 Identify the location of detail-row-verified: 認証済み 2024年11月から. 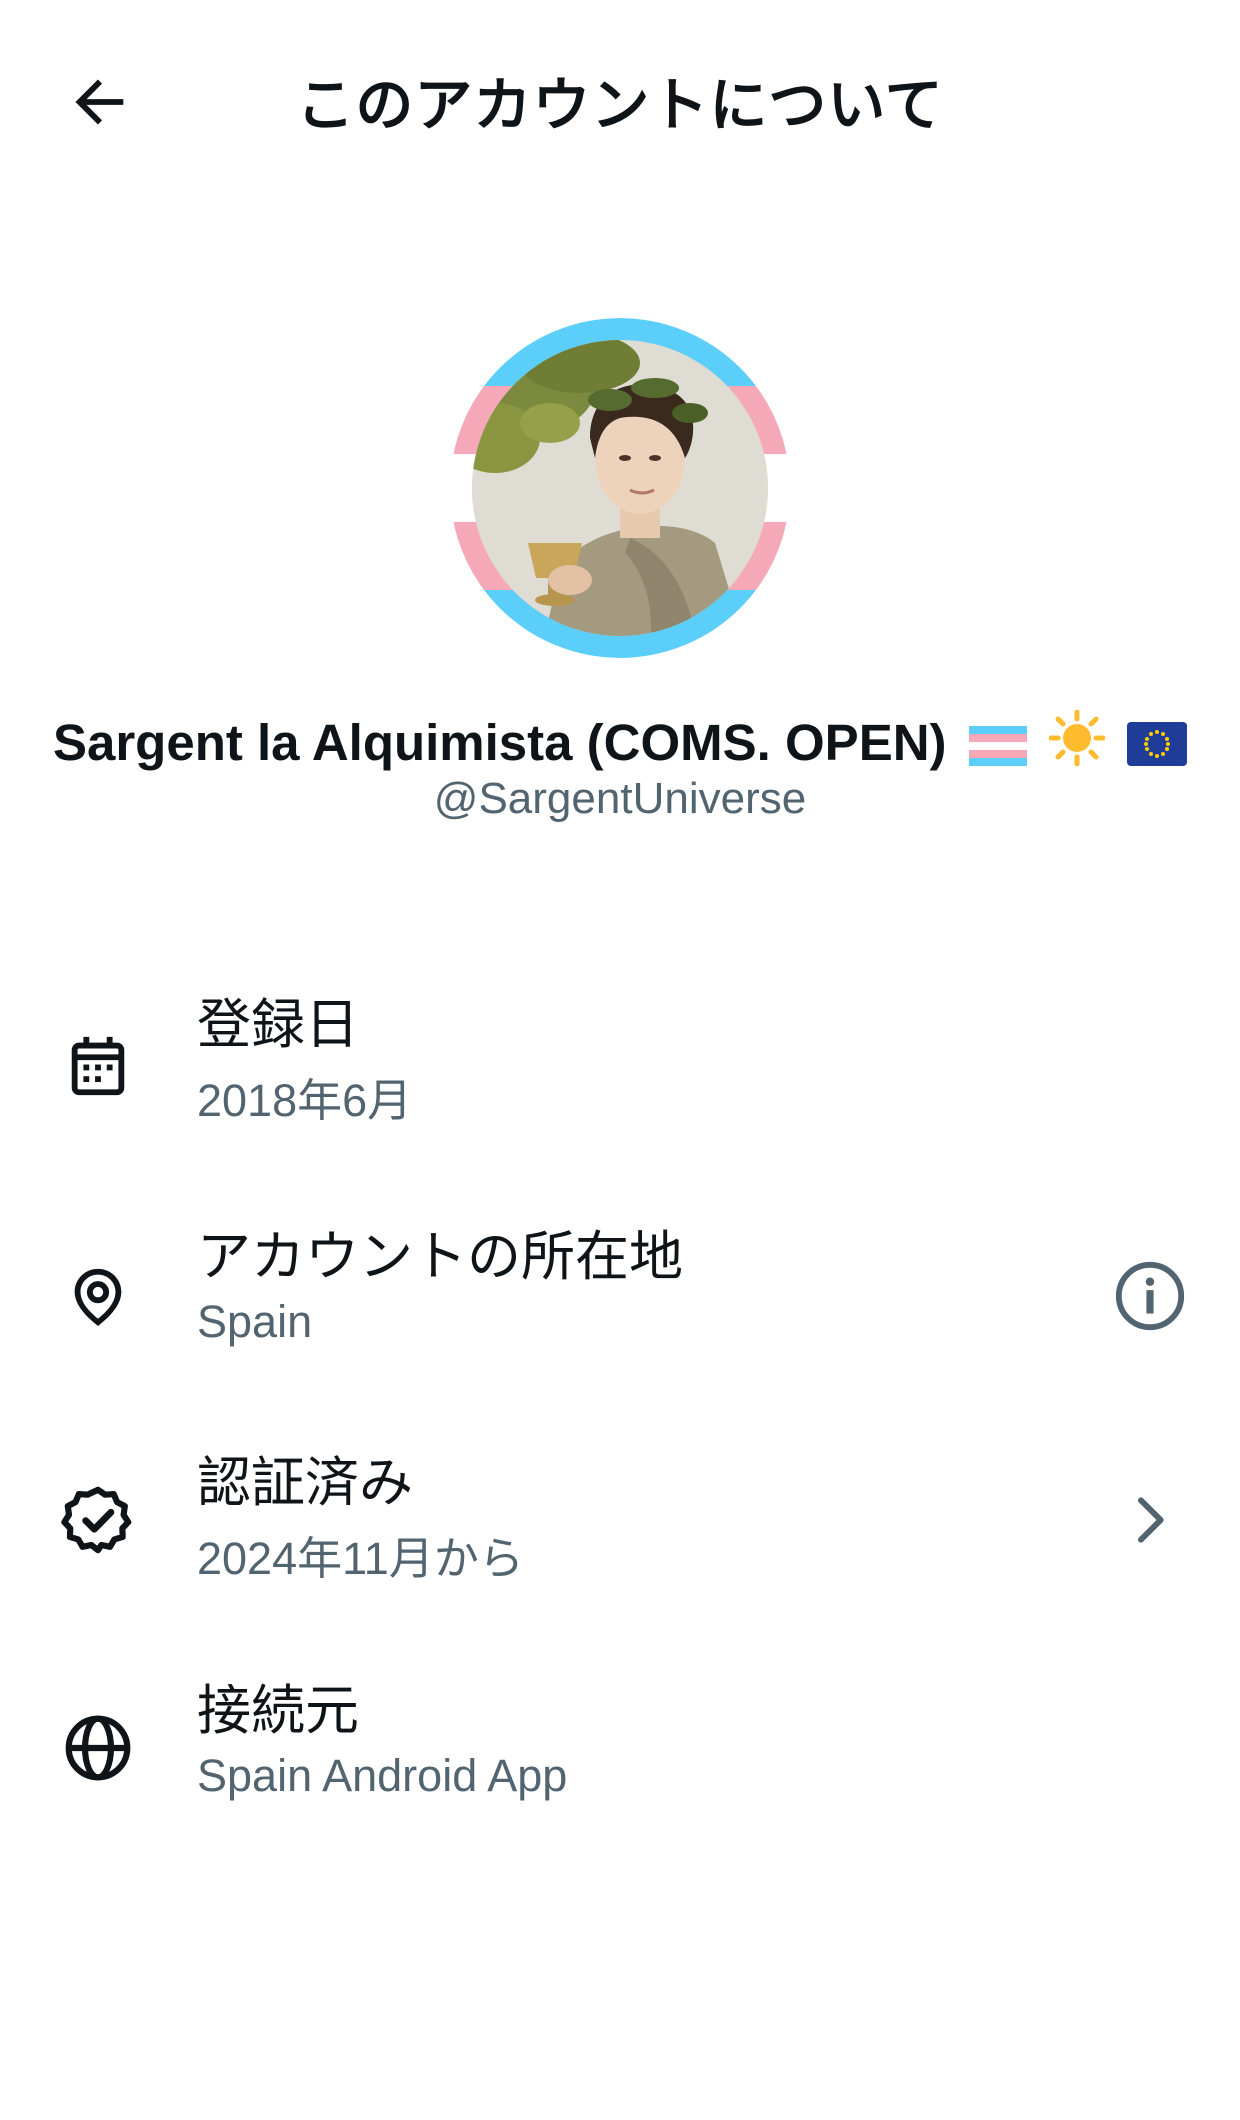
(620, 1518).